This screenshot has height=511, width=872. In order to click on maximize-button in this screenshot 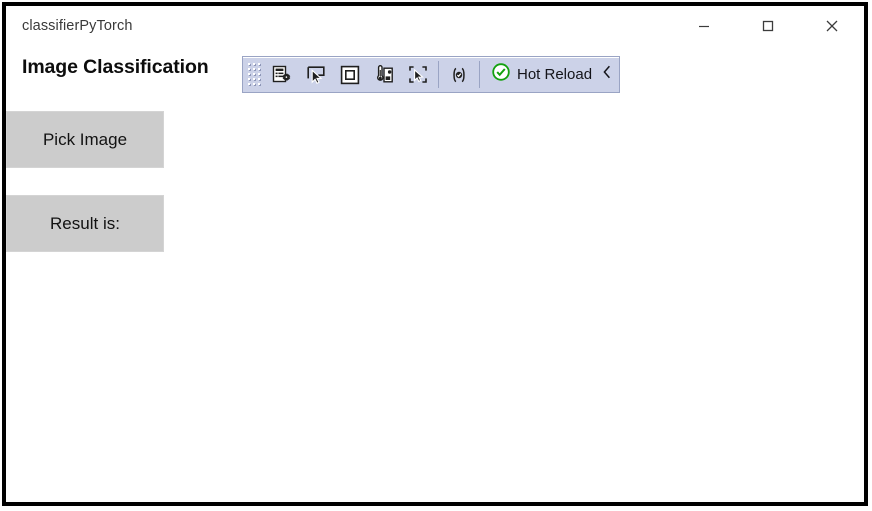, I will do `click(768, 26)`.